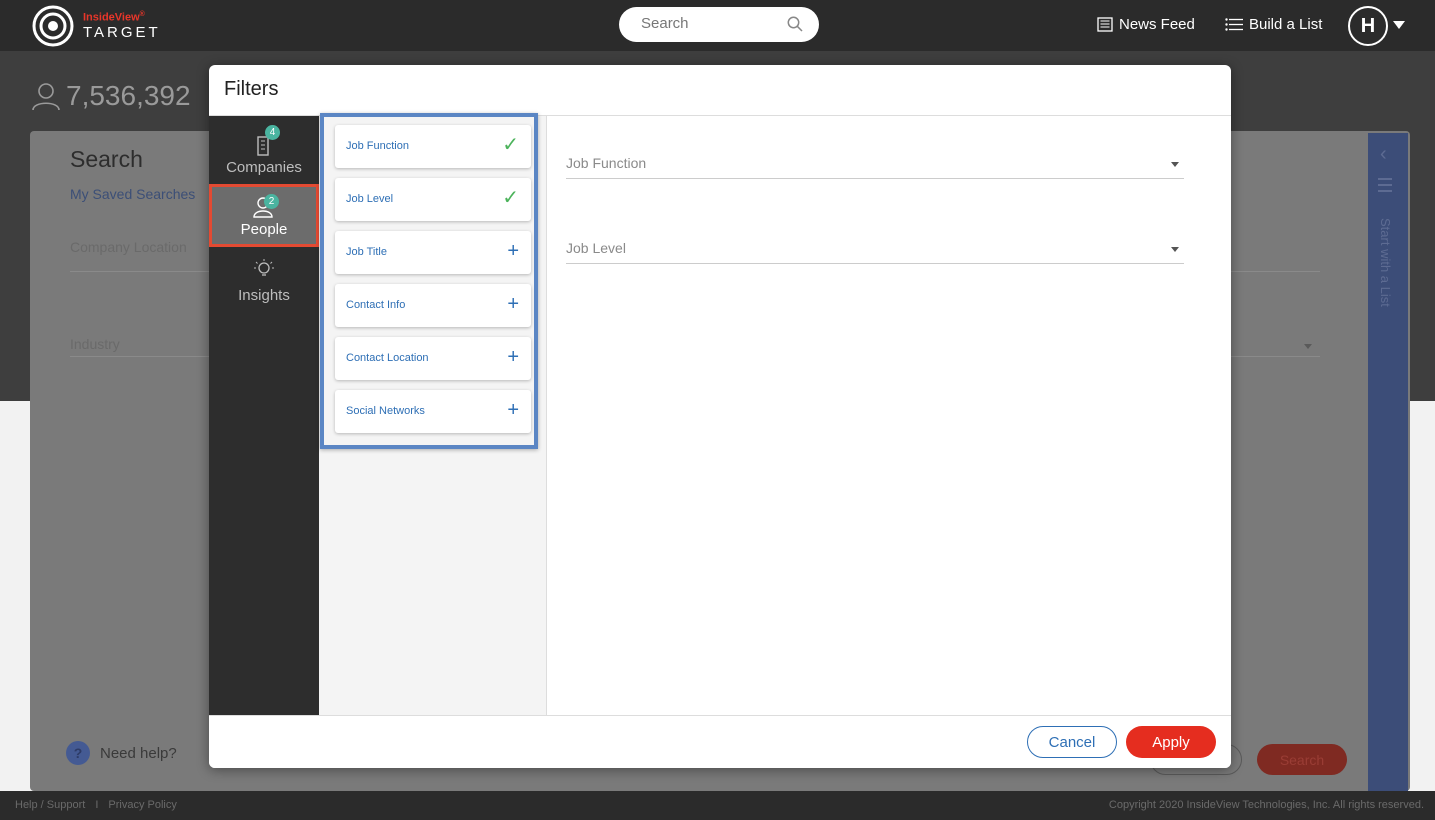  Describe the element at coordinates (875, 251) in the screenshot. I see `job-level-select: Job Level` at that location.